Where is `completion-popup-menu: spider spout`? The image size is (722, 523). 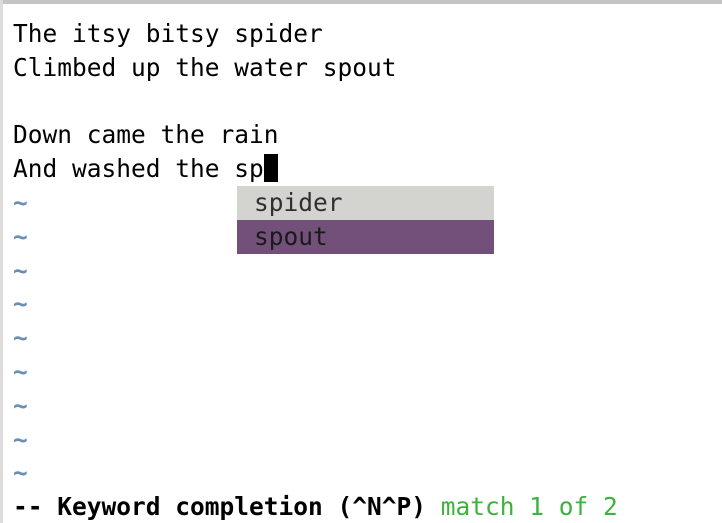 completion-popup-menu: spider spout is located at coordinates (365, 220).